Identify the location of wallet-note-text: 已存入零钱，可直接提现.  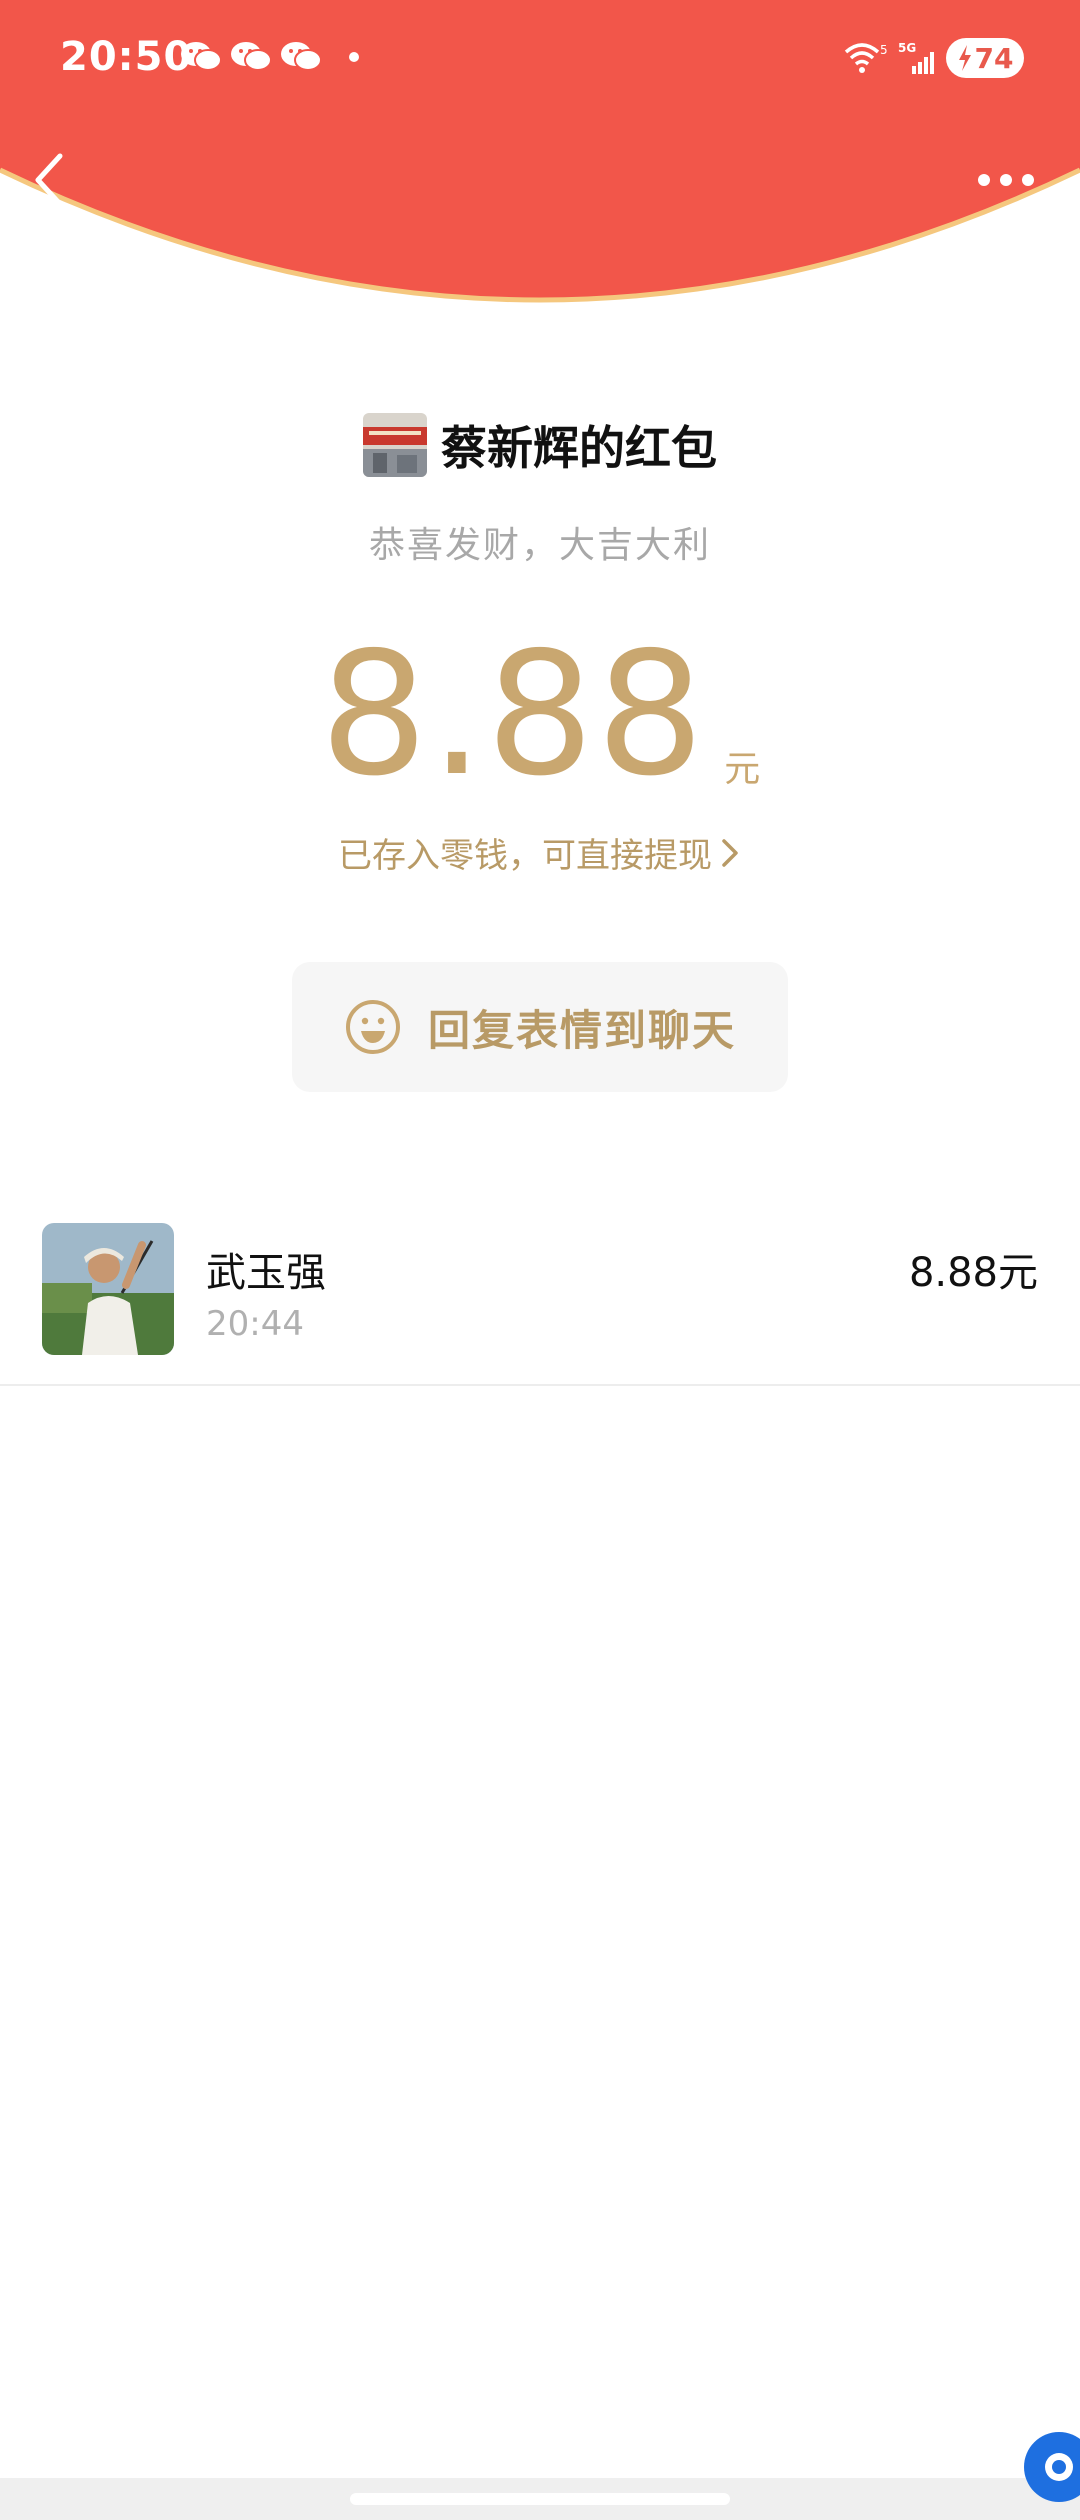
(525, 856).